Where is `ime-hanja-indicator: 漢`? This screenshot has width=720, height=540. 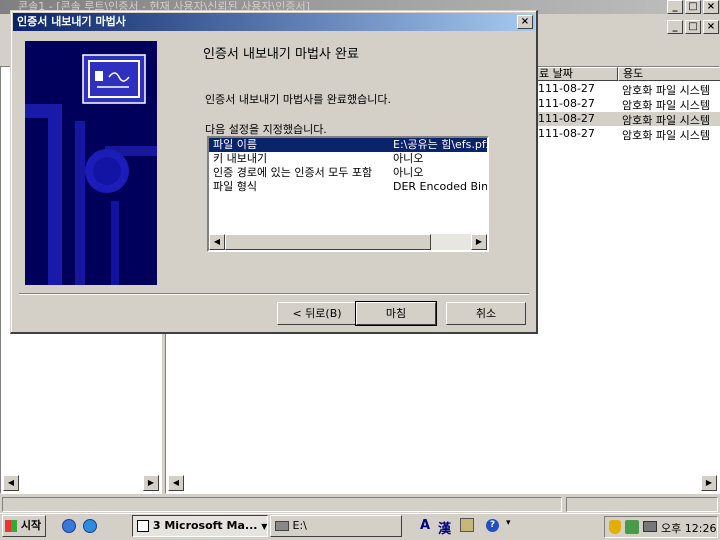 ime-hanja-indicator: 漢 is located at coordinates (444, 527).